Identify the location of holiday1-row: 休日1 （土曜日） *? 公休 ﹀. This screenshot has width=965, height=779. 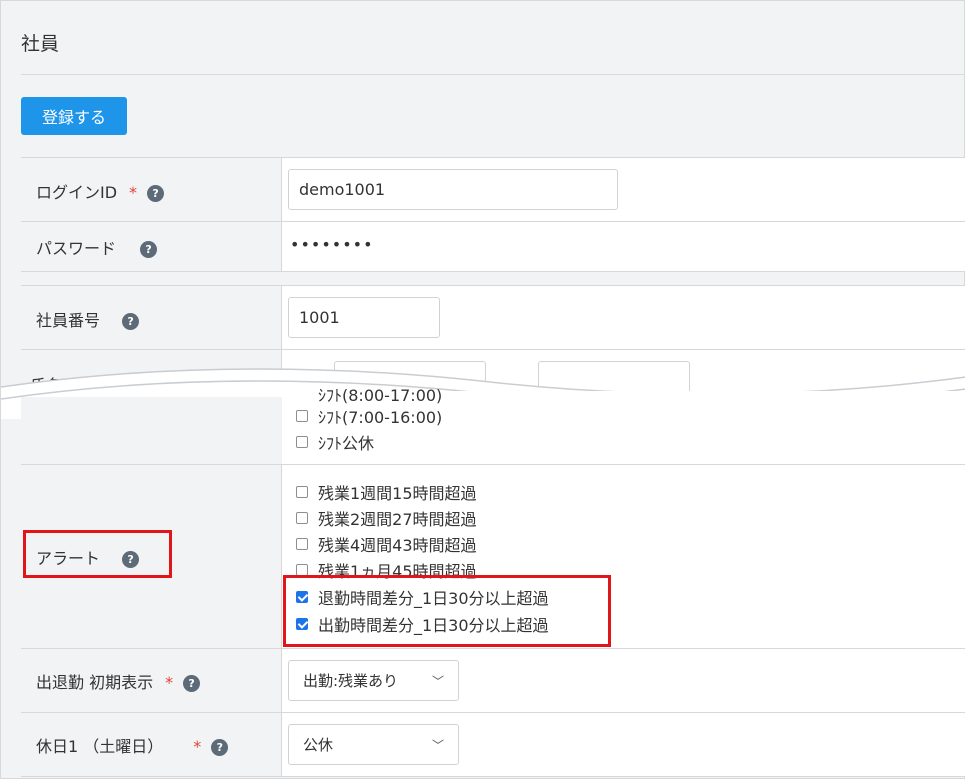
(493, 745).